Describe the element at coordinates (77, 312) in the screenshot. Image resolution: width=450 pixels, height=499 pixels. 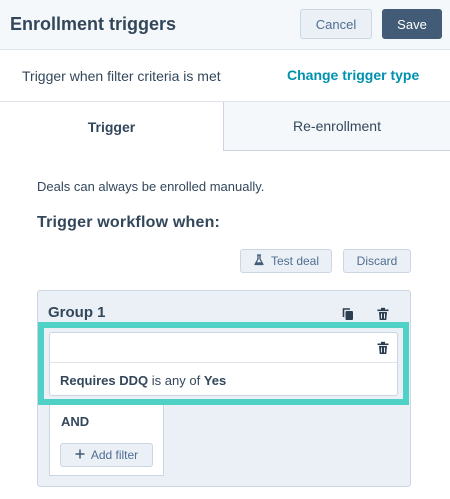
I see `group-title: Group 1` at that location.